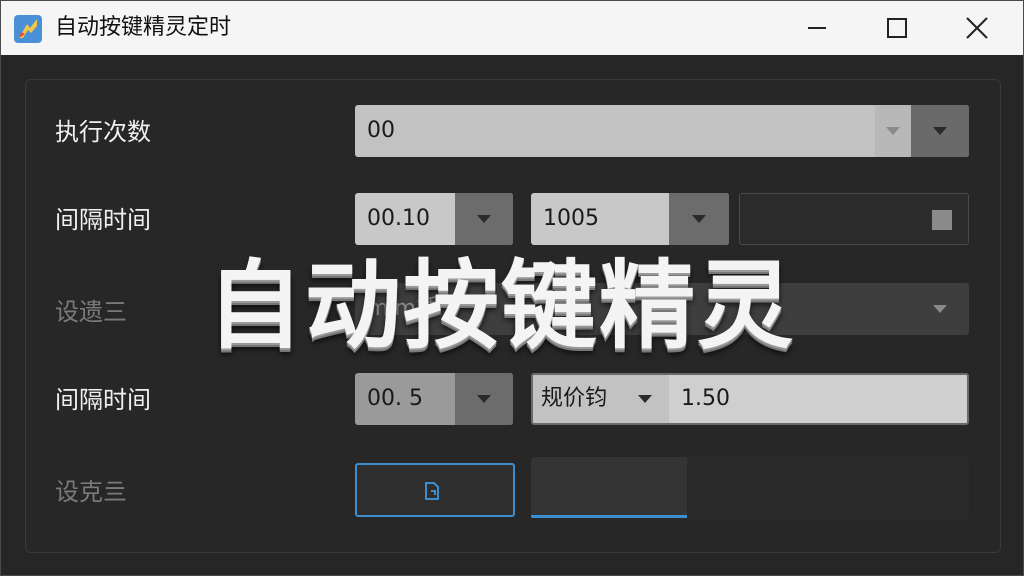  I want to click on interval-2b-group: 规价钧 1.50, so click(750, 399).